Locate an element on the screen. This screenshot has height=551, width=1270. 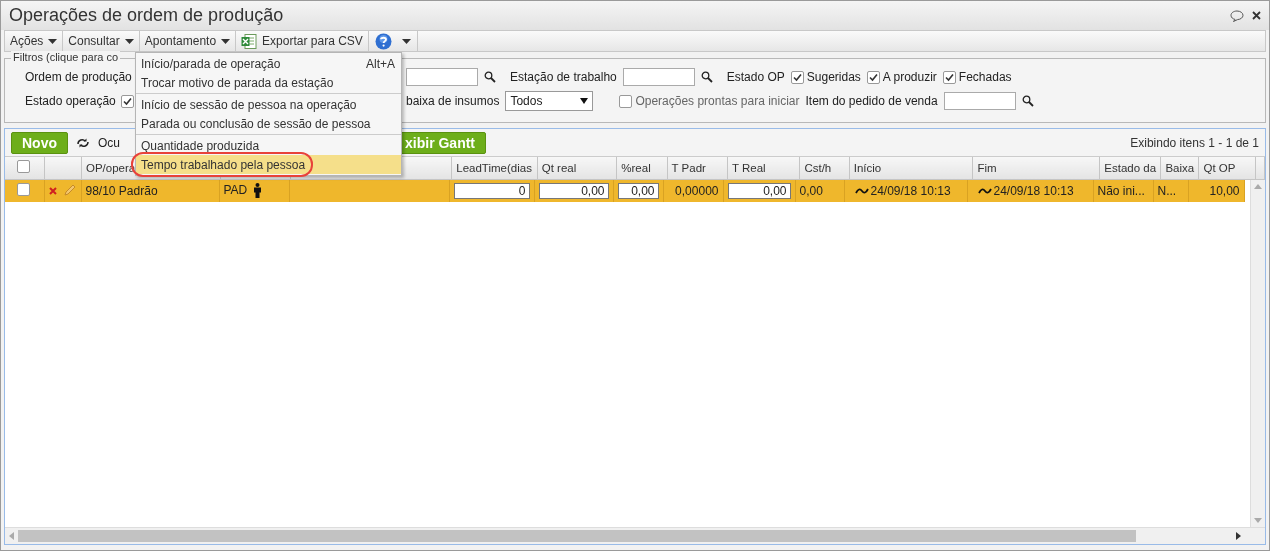
close-icon is located at coordinates (1256, 15).